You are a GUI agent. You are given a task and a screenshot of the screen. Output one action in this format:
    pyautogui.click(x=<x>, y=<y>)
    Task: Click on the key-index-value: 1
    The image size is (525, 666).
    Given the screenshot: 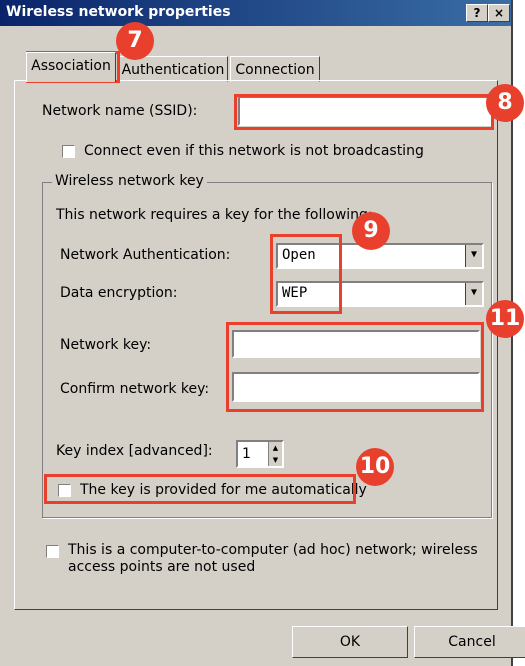 What is the action you would take?
    pyautogui.click(x=246, y=454)
    